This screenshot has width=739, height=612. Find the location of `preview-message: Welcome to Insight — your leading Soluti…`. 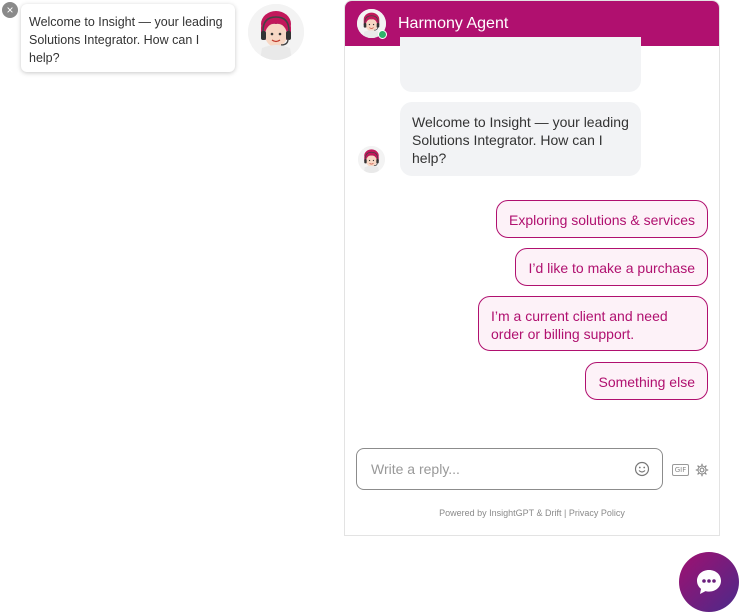

preview-message: Welcome to Insight — your leading Soluti… is located at coordinates (128, 38).